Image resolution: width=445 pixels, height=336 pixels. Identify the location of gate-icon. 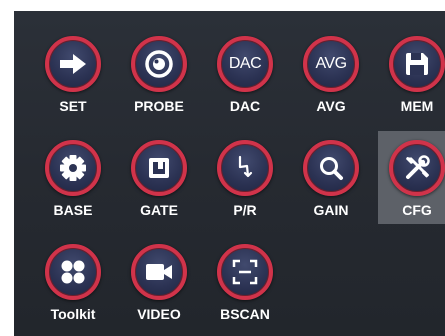
(159, 168).